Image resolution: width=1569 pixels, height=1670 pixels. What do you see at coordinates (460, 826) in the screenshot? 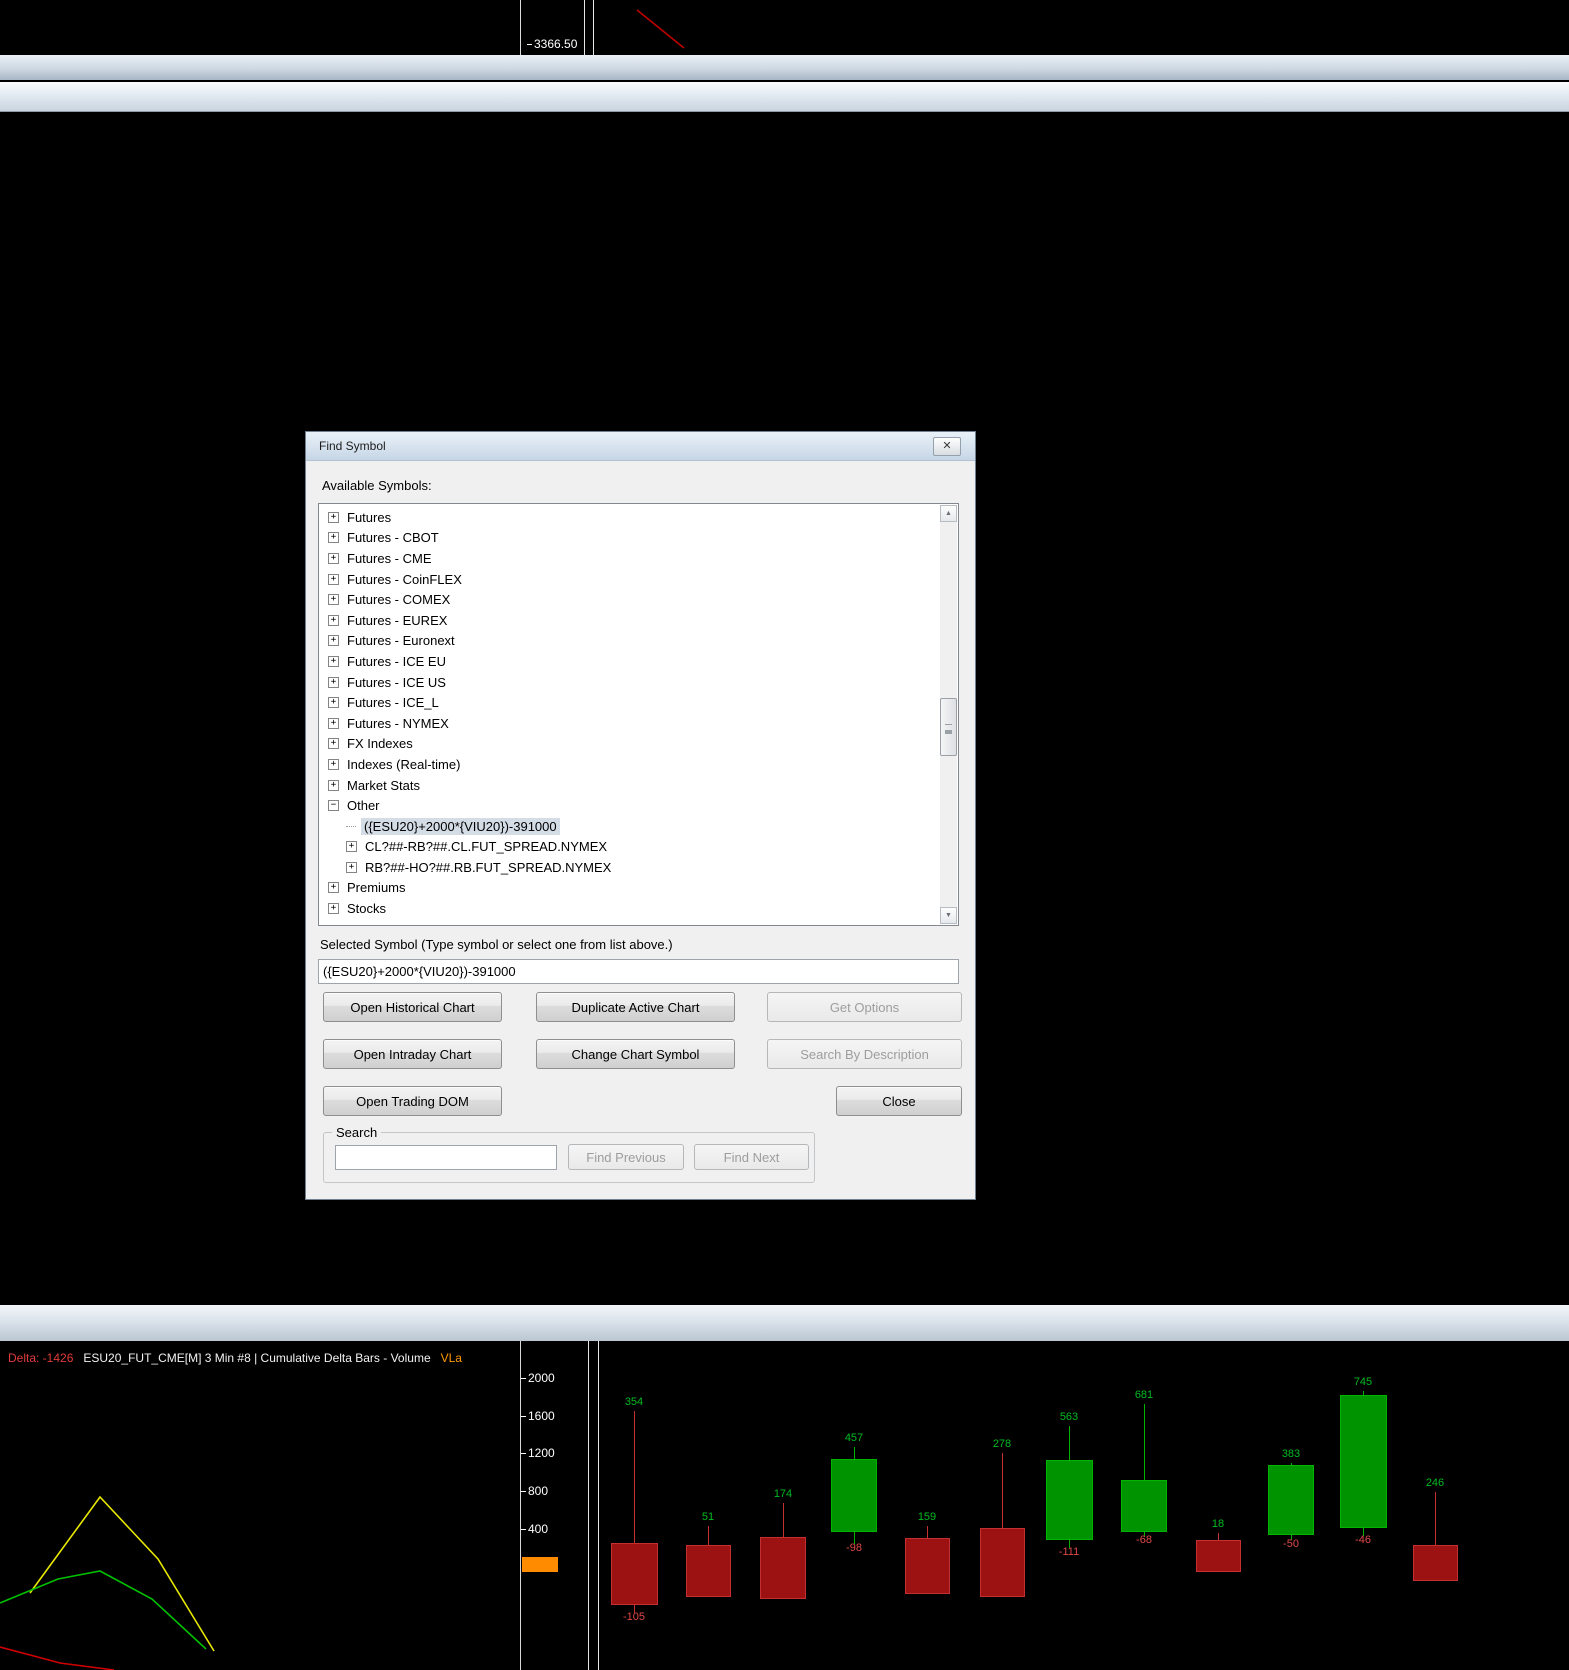
I see `tree-item-label: ({ESU20}+2000*{VIU20})-391000` at bounding box center [460, 826].